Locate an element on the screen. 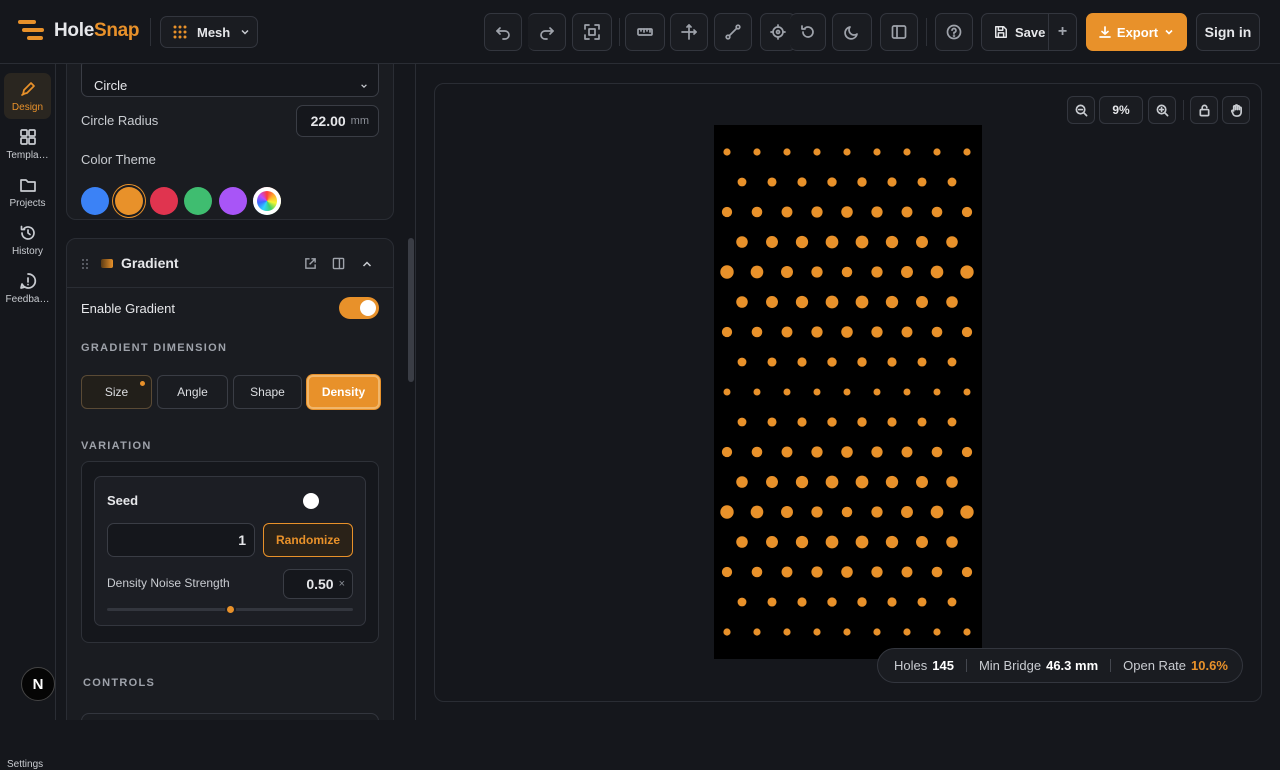  gradient-header: Gradient is located at coordinates (230, 263).